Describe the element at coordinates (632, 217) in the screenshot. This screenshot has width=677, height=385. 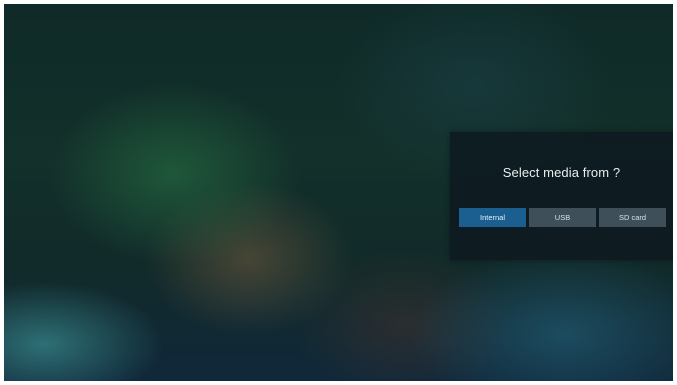
I see `sd-card-button: SD card` at that location.